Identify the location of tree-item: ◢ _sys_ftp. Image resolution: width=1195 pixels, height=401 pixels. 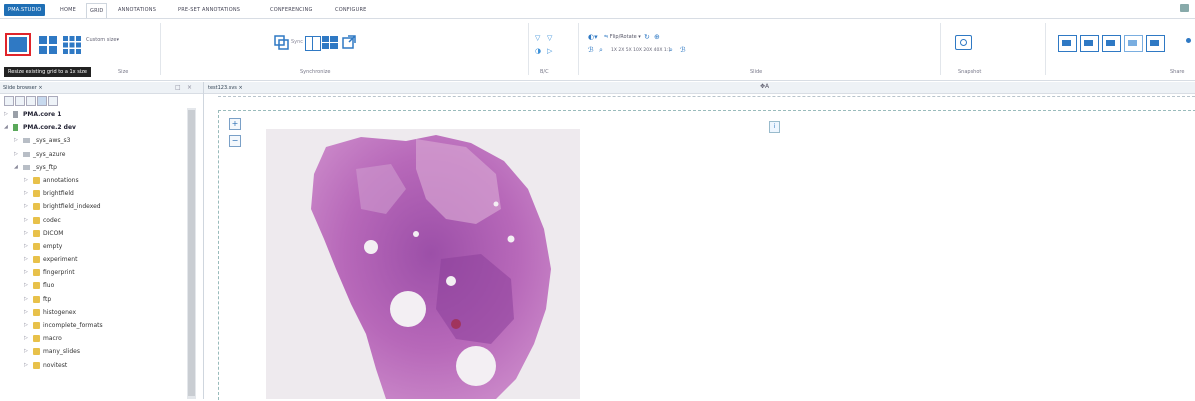
(94, 167).